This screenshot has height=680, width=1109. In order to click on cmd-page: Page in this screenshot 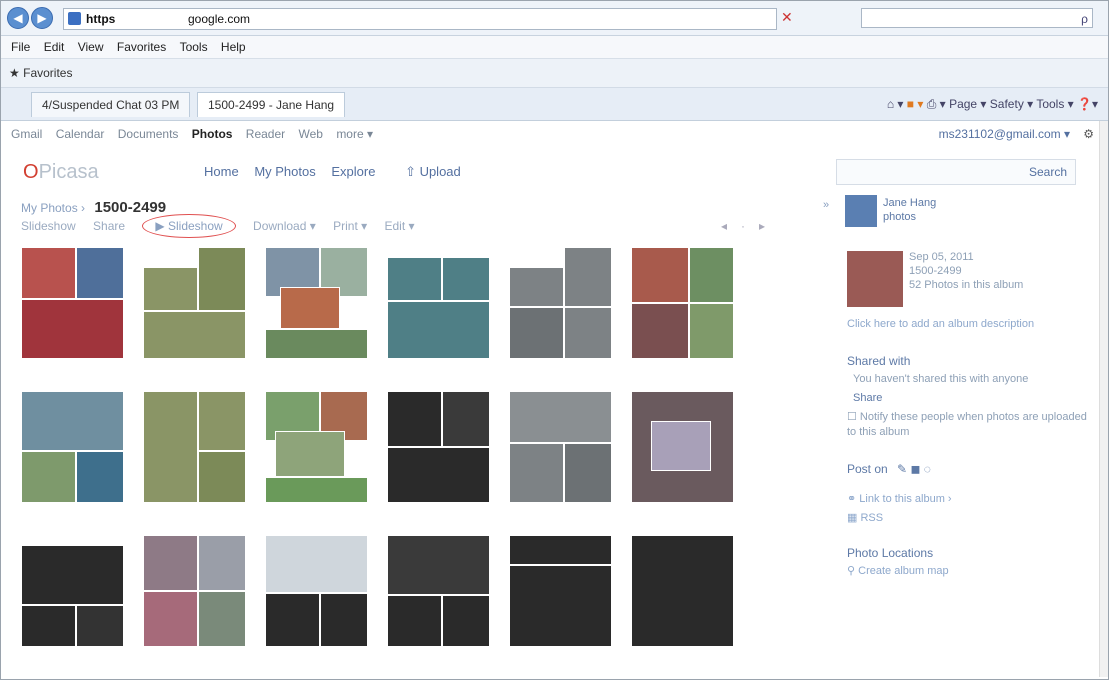, I will do `click(963, 104)`.